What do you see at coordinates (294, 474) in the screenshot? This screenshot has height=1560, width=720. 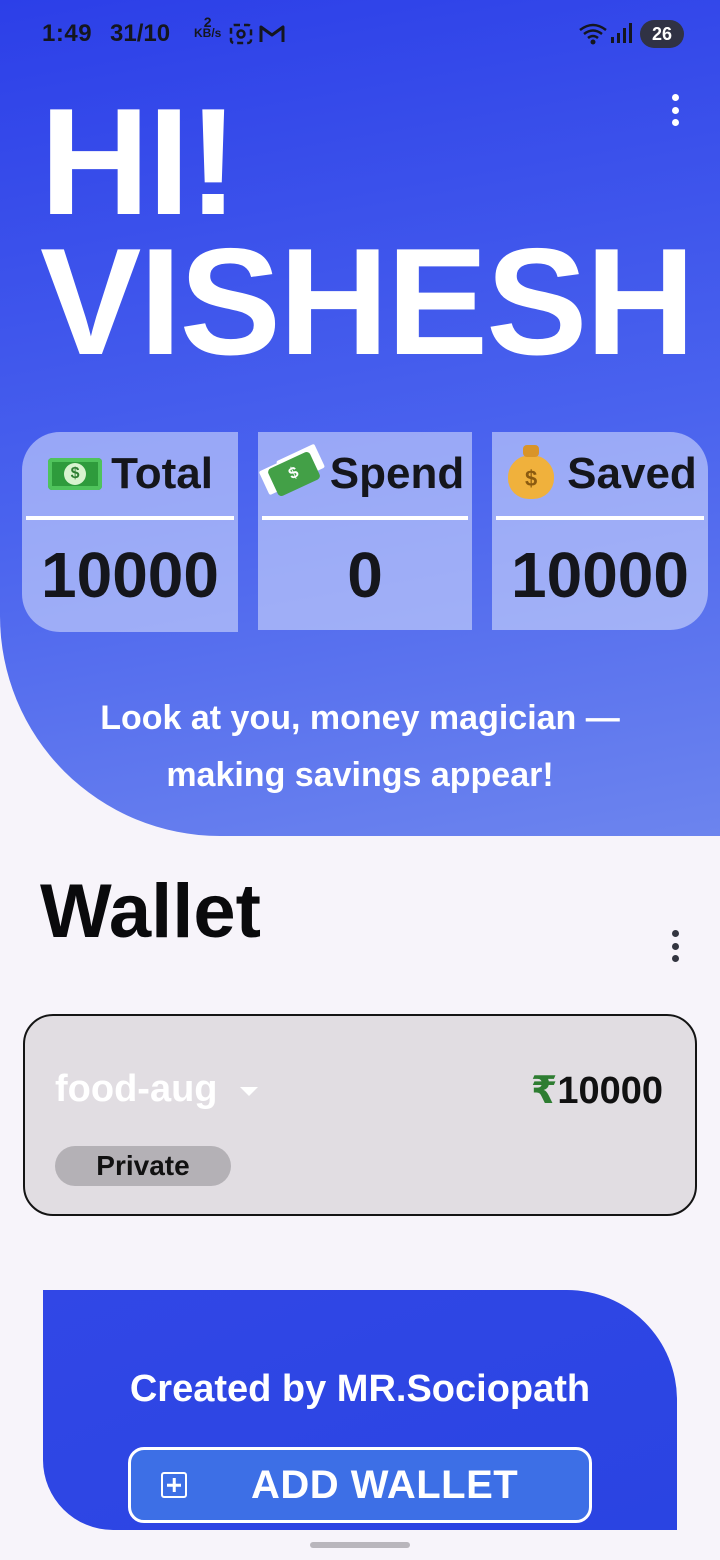 I see `money-with-wings-icon` at bounding box center [294, 474].